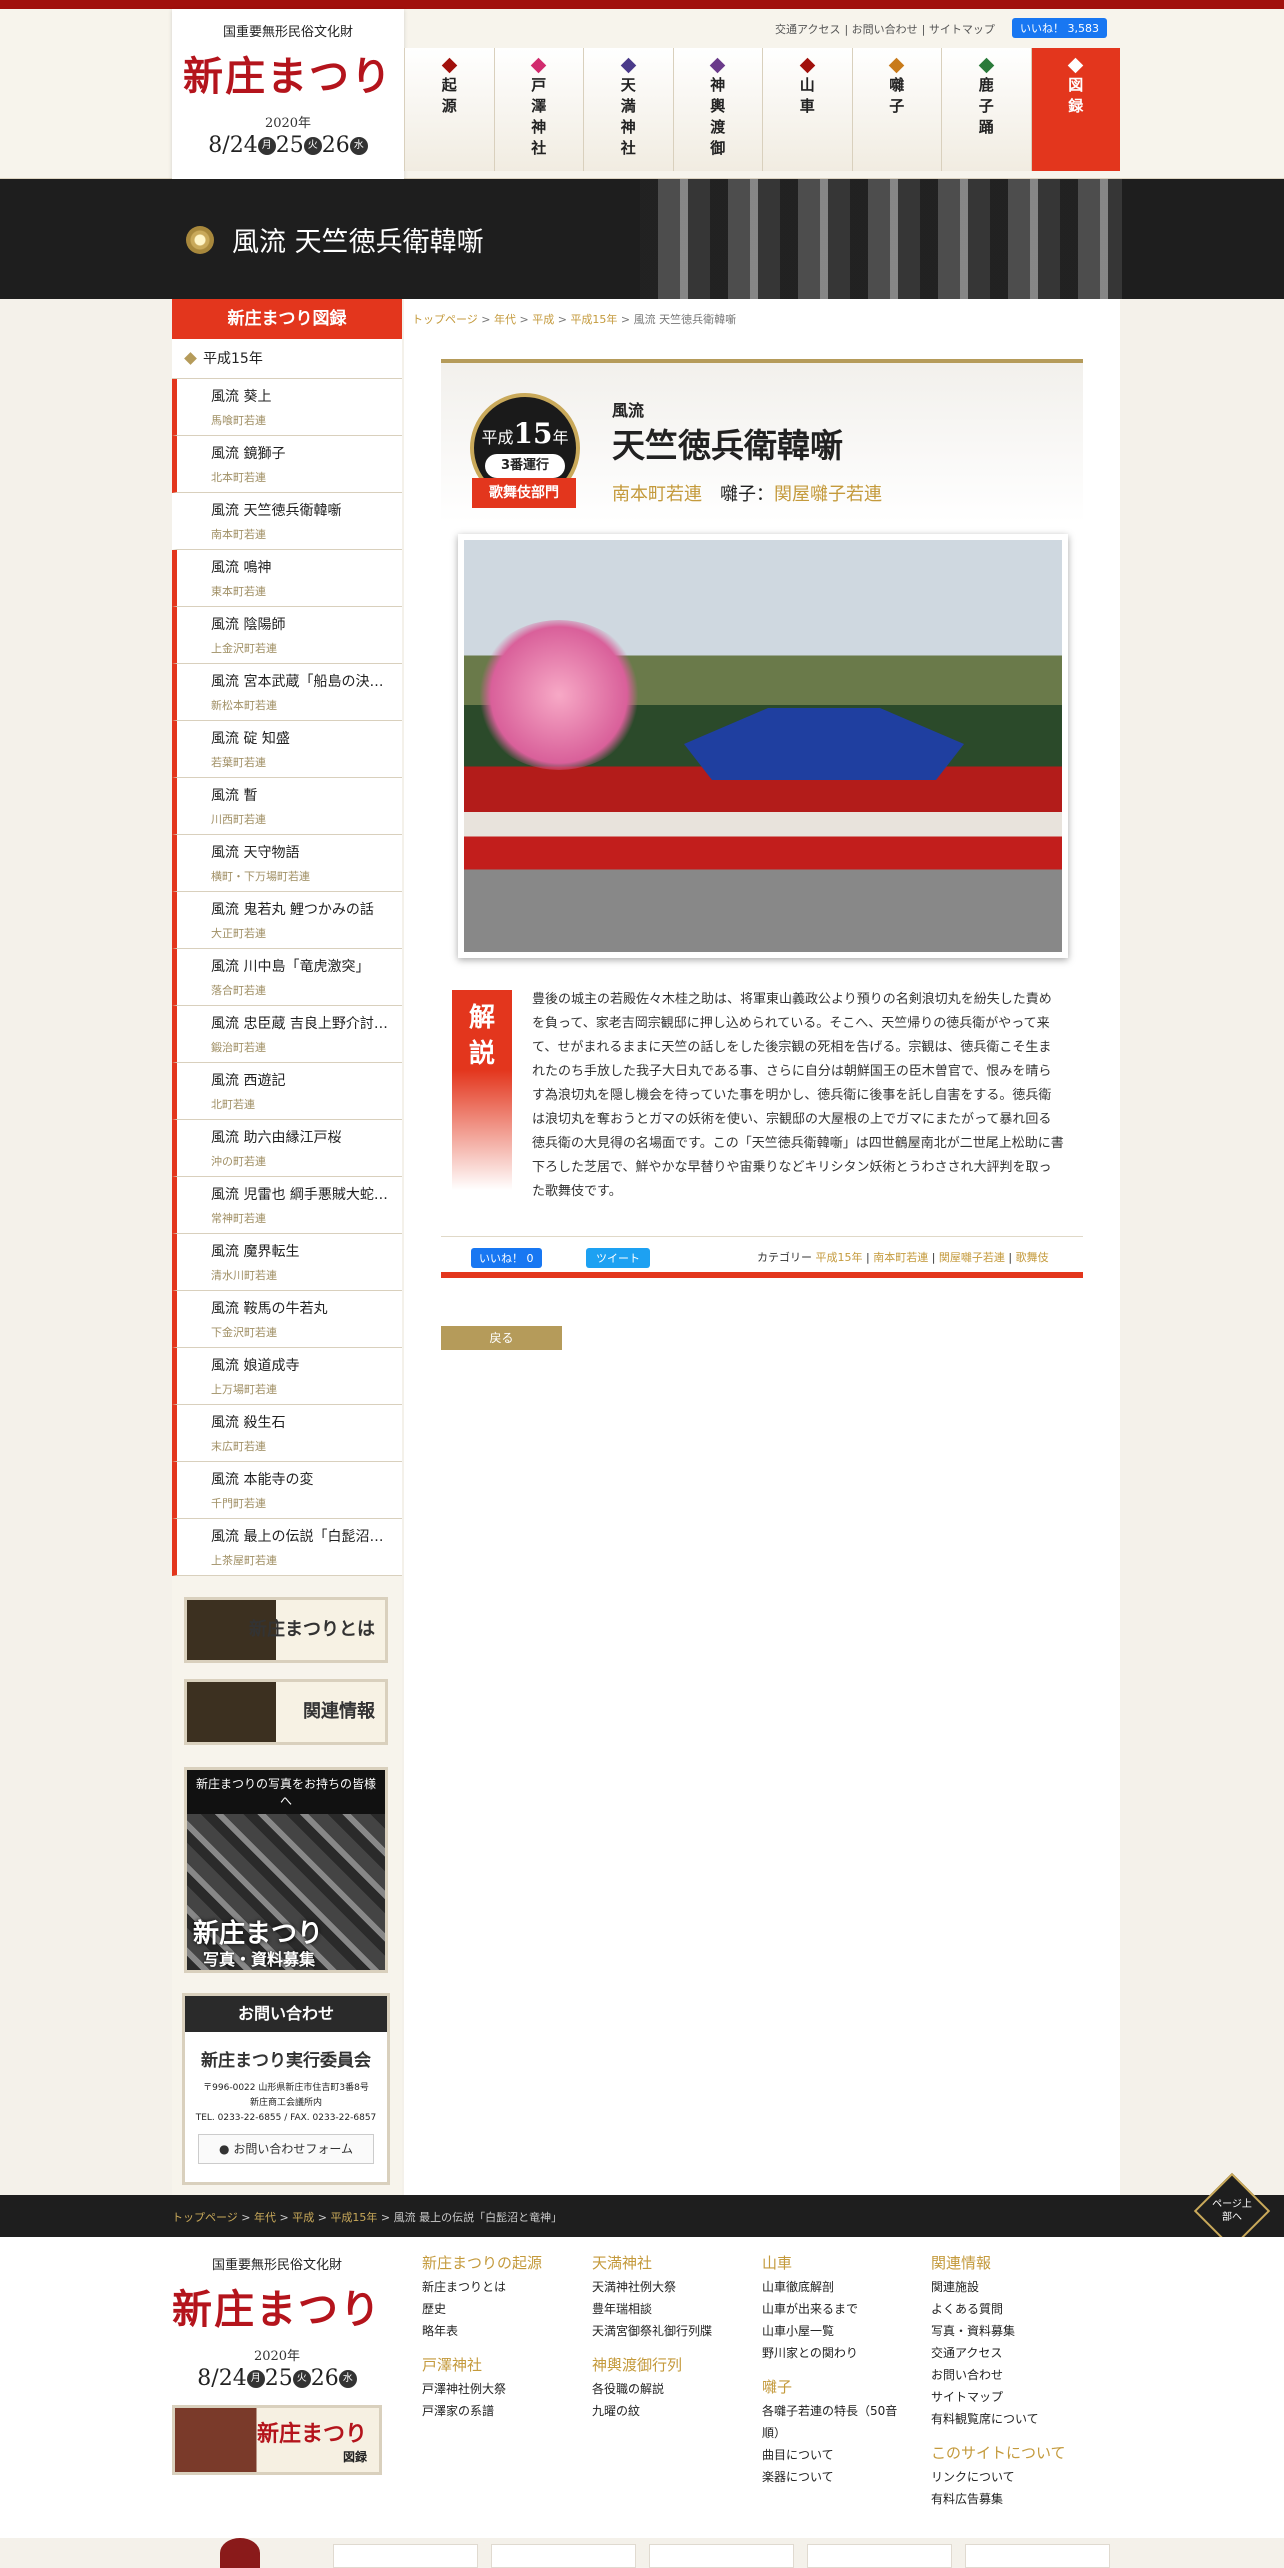 This screenshot has width=1284, height=2568. Describe the element at coordinates (652, 2263) in the screenshot. I see `footer-heading: 天満神社` at that location.